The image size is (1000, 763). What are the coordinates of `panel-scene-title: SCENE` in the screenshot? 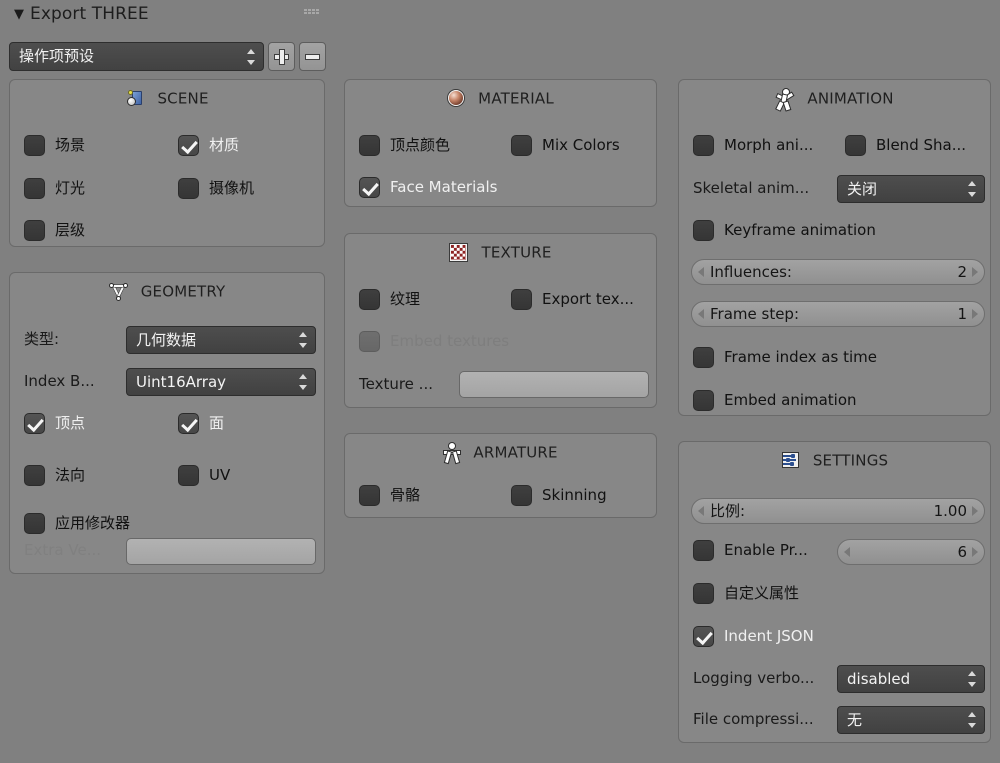 It's located at (183, 98).